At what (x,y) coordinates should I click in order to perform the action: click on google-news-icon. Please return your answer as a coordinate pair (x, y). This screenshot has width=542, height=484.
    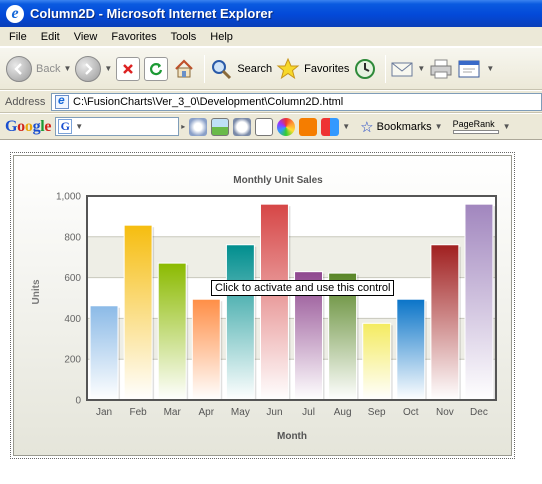
    Looking at the image, I should click on (264, 126).